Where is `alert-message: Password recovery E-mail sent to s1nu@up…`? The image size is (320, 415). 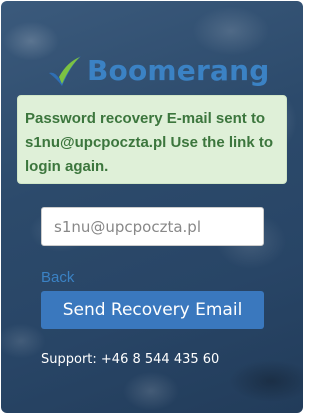
alert-message: Password recovery E-mail sent to s1nu@up… is located at coordinates (149, 142).